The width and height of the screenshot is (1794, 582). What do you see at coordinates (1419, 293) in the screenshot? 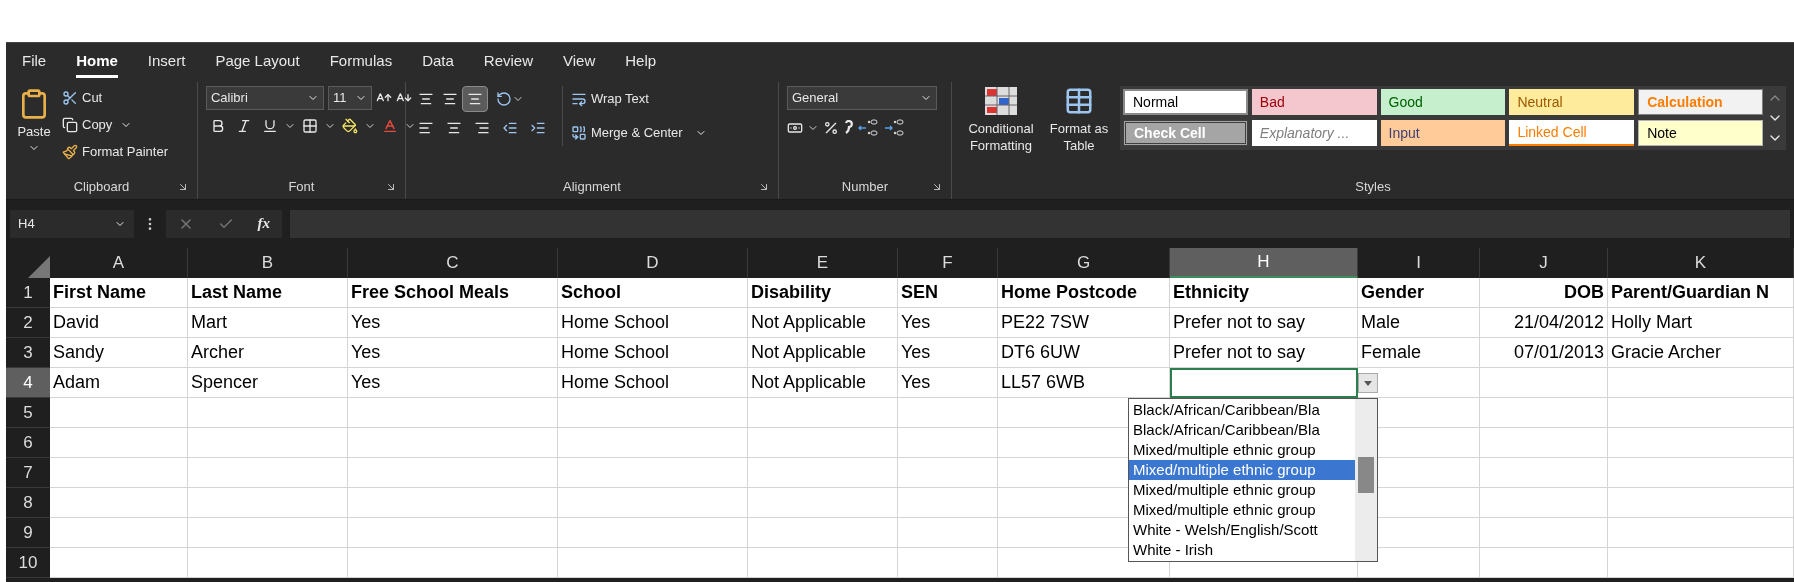
I see `table-cell: Gender` at bounding box center [1419, 293].